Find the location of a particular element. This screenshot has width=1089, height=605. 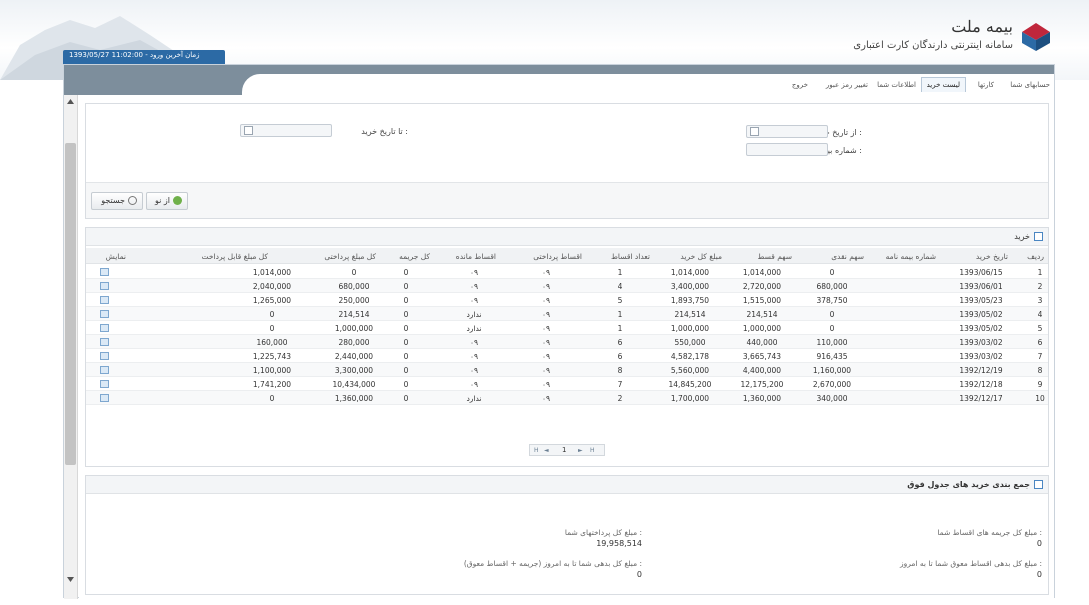

search-button: جستجو is located at coordinates (117, 201).